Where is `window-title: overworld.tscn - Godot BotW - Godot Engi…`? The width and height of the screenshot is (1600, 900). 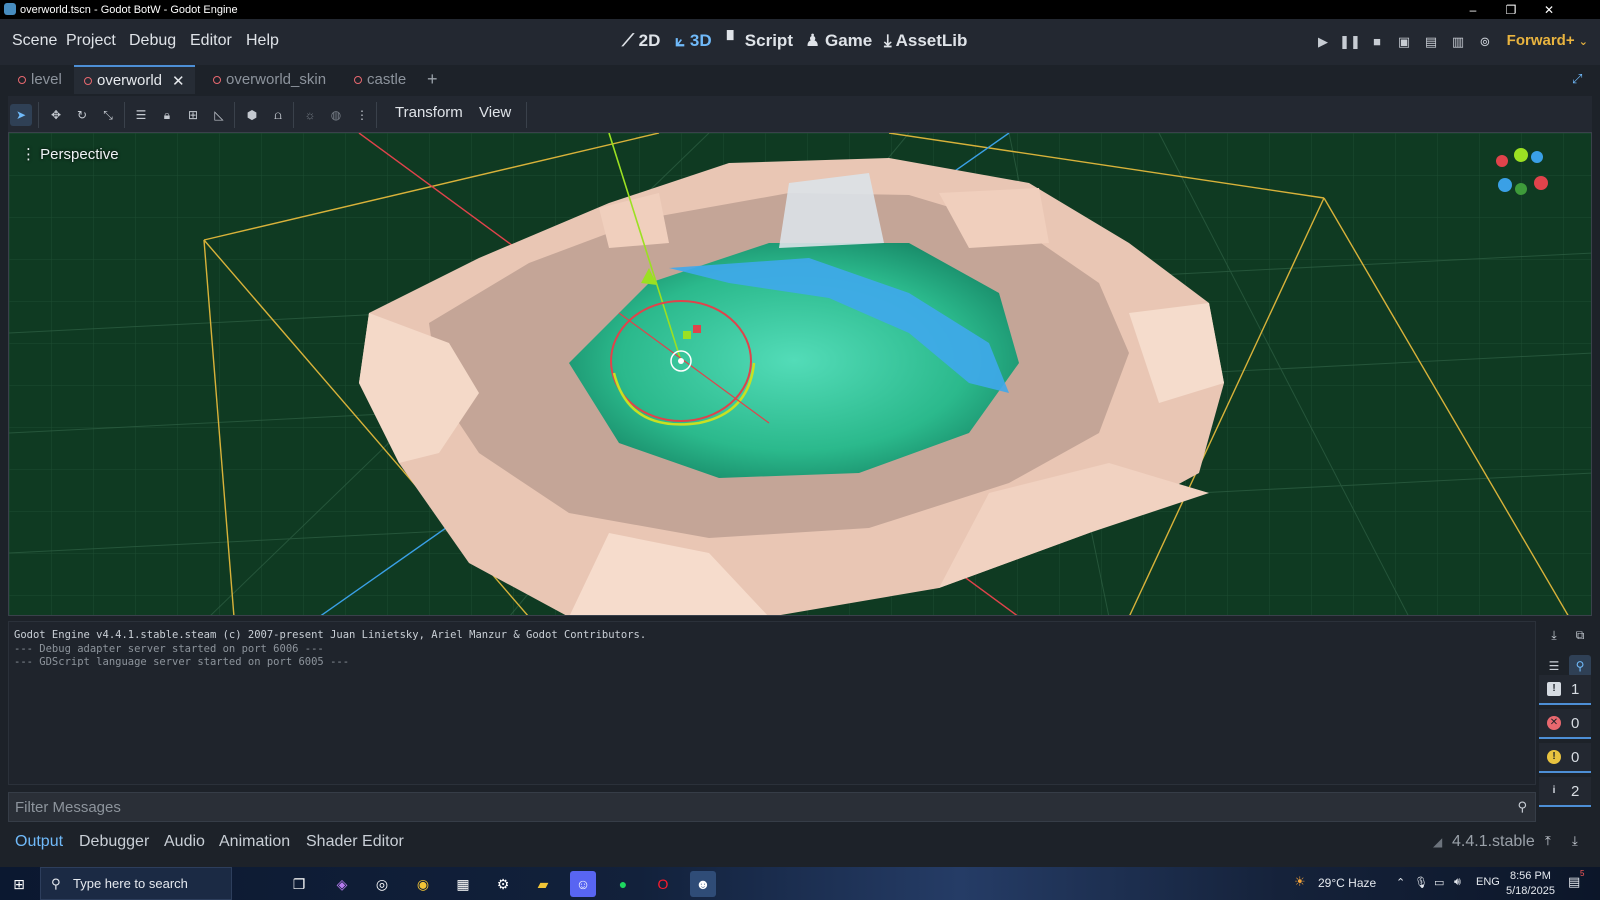
window-title: overworld.tscn - Godot BotW - Godot Engi… is located at coordinates (129, 9).